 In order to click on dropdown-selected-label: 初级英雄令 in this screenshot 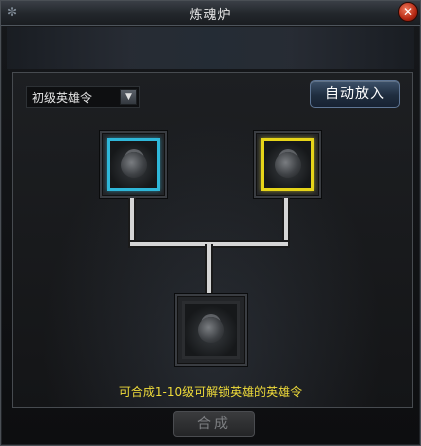, I will do `click(62, 98)`.